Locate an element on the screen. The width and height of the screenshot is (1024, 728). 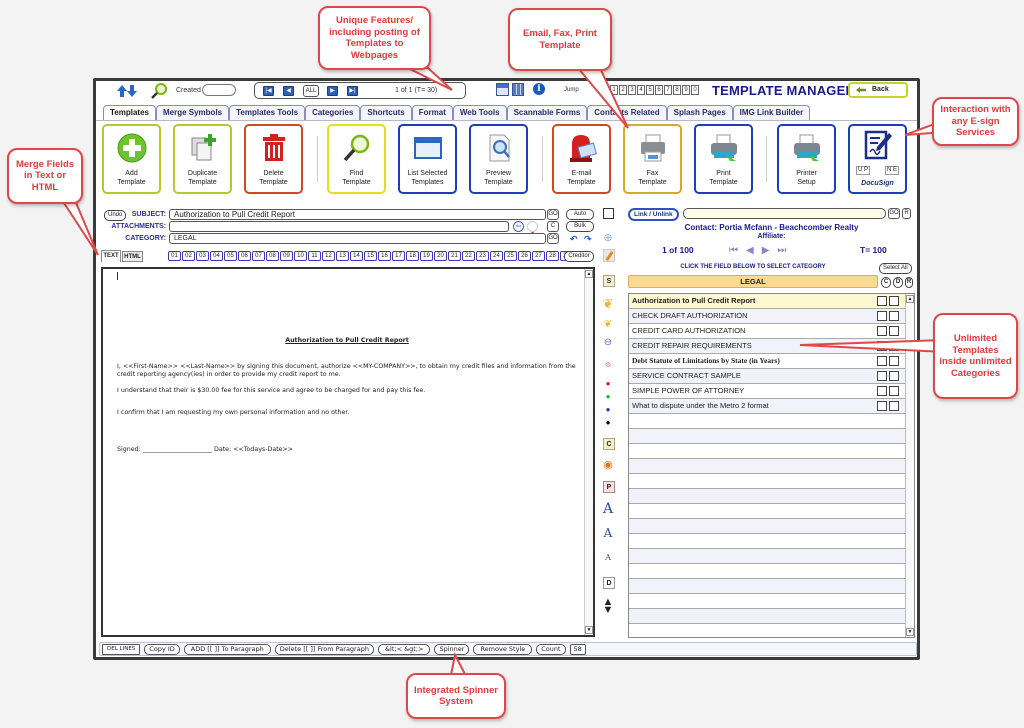
calculator-icon is located at coordinates (518, 89).